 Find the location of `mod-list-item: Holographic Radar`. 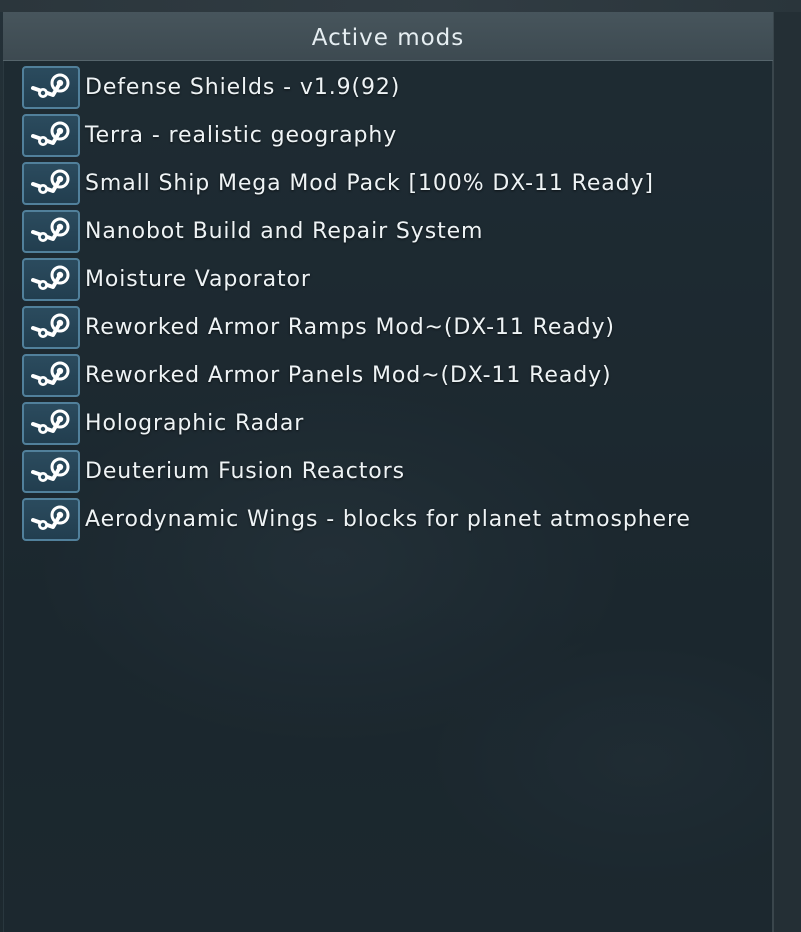

mod-list-item: Holographic Radar is located at coordinates (396, 423).